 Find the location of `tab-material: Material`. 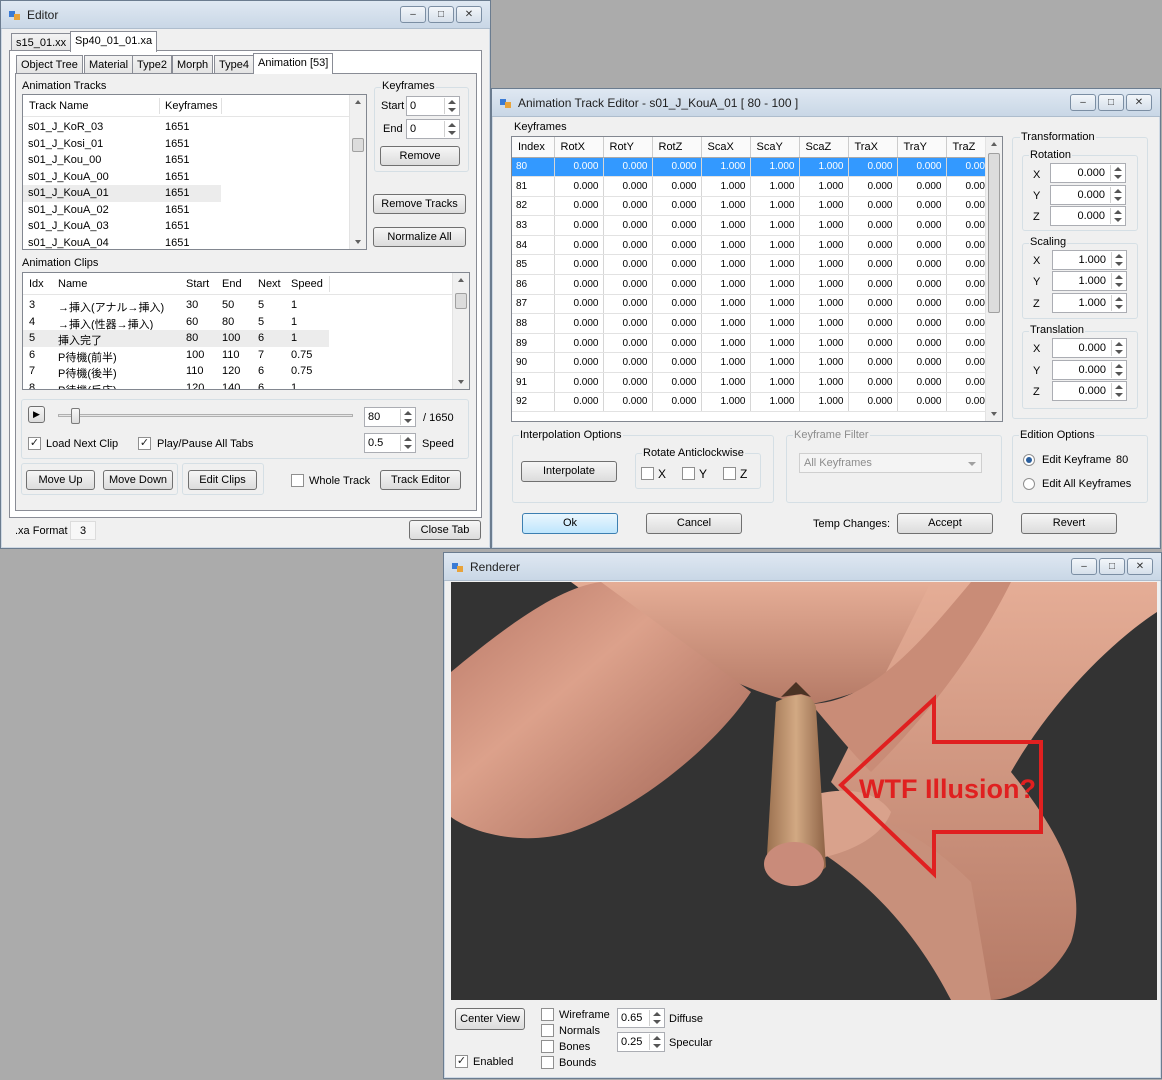

tab-material: Material is located at coordinates (109, 64).